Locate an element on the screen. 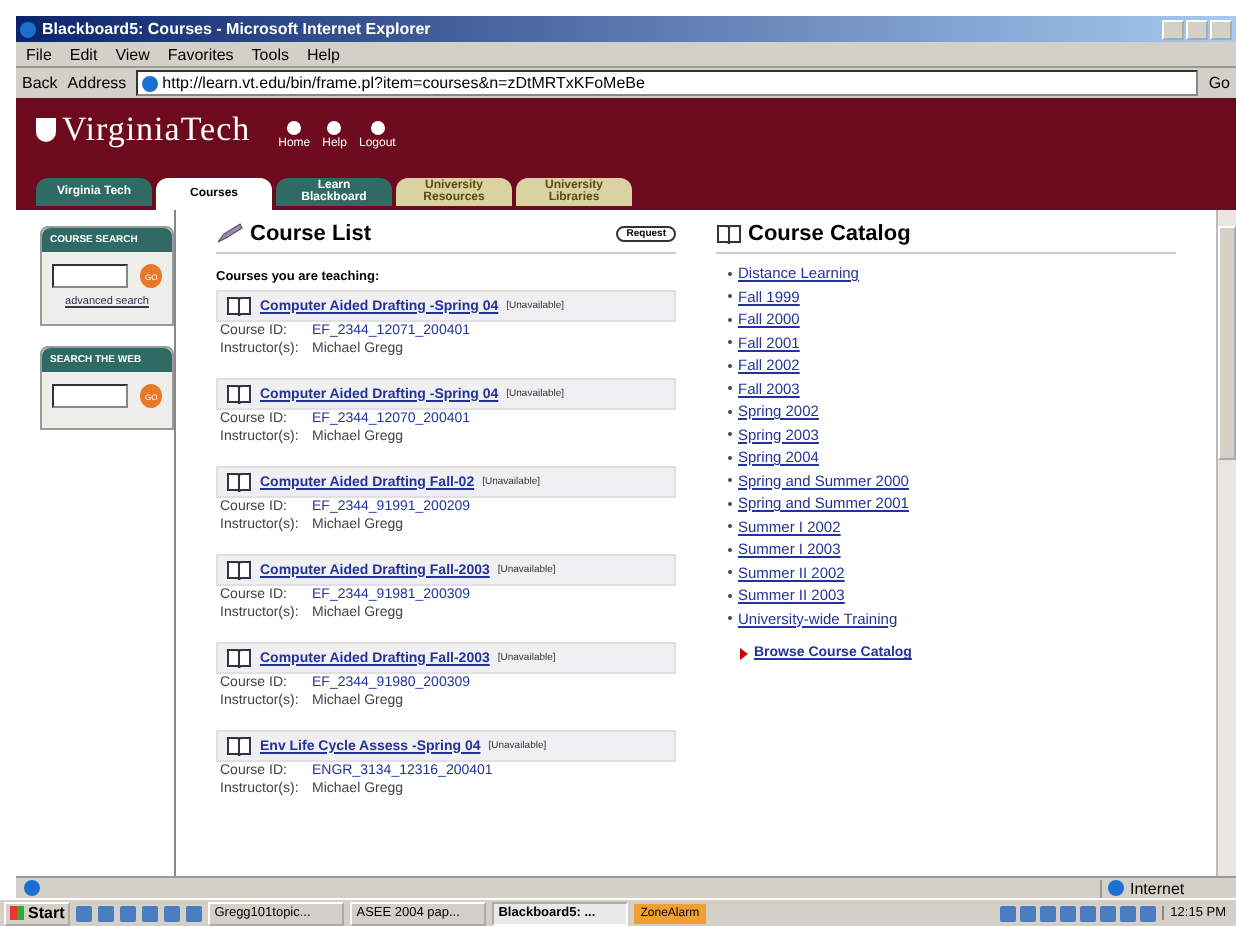 The width and height of the screenshot is (1236, 926). menu-item: Tools is located at coordinates (270, 54).